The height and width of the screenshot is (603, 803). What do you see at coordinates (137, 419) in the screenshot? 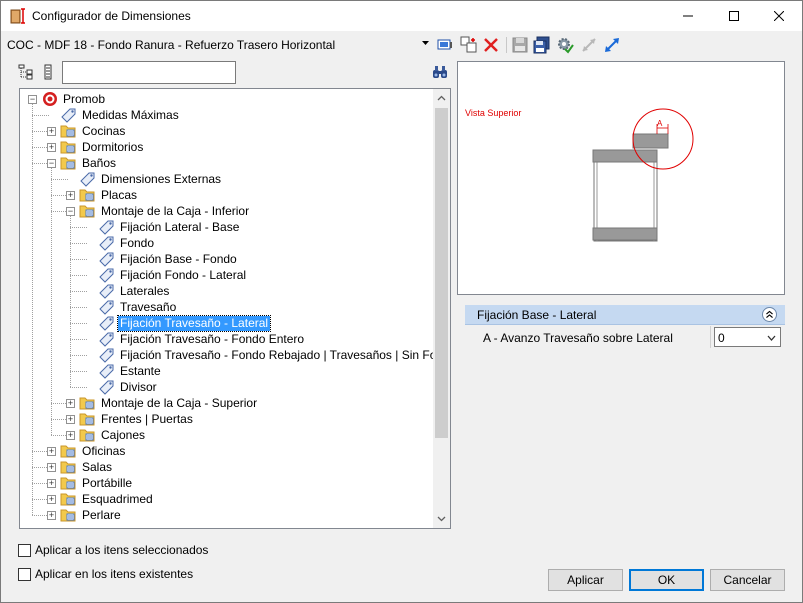
I see `tree-node: Frentes | Puertas` at bounding box center [137, 419].